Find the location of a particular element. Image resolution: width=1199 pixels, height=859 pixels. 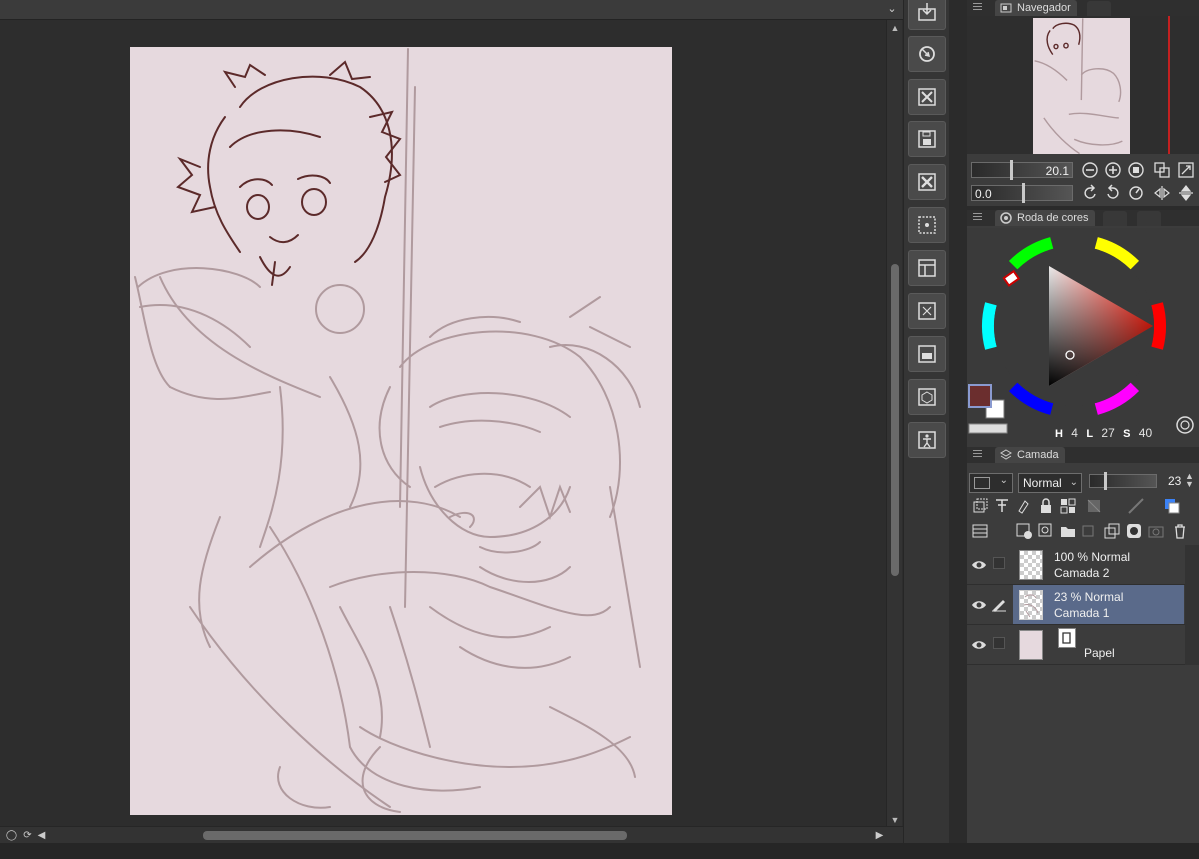

color-wheel-area: H 4 L 27 S 40 is located at coordinates (1083, 337).